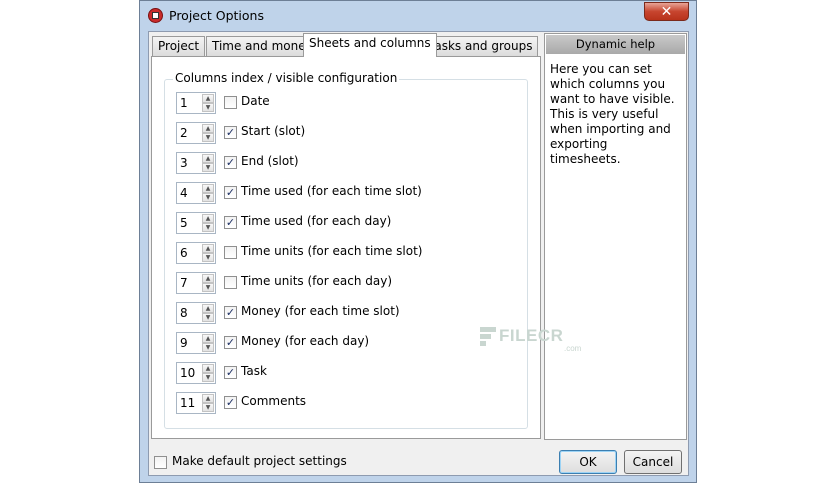 This screenshot has height=484, width=836. What do you see at coordinates (160, 462) in the screenshot?
I see `make-default-checkbox` at bounding box center [160, 462].